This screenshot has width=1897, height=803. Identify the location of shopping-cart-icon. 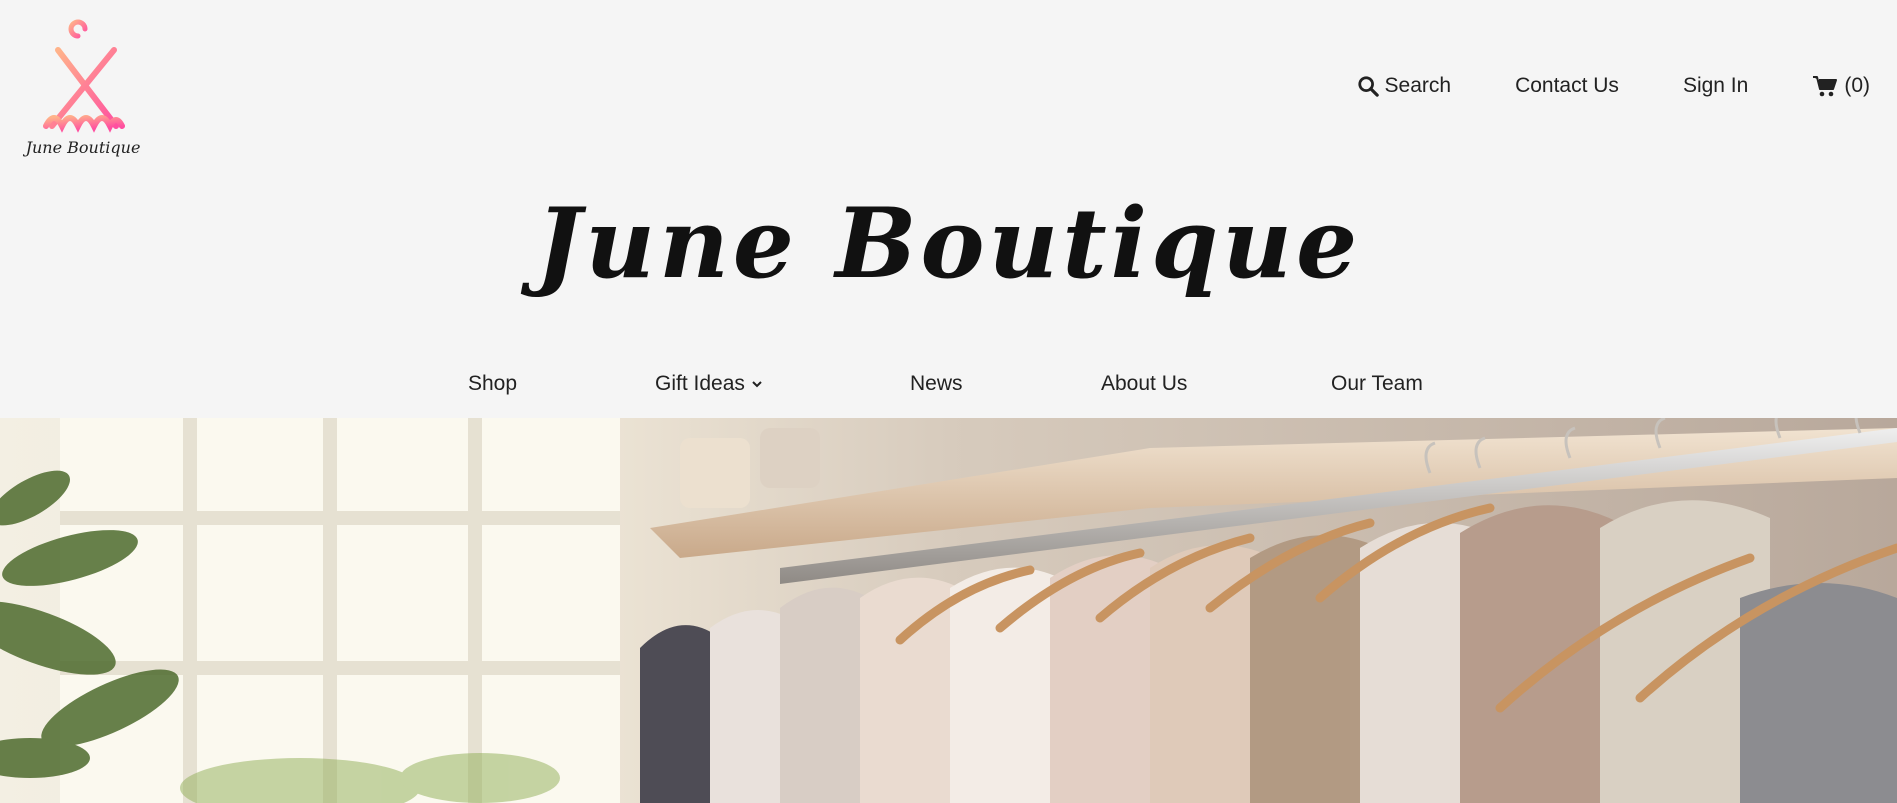
(1825, 86).